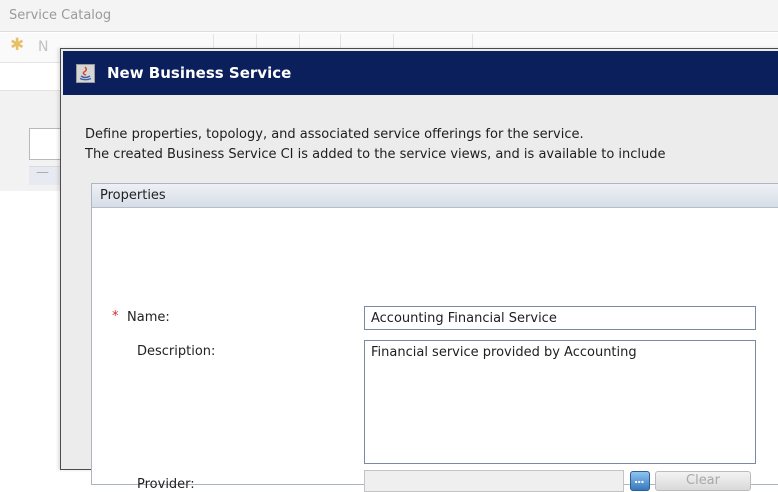 The image size is (778, 492). I want to click on background-toolbar-label: N, so click(43, 47).